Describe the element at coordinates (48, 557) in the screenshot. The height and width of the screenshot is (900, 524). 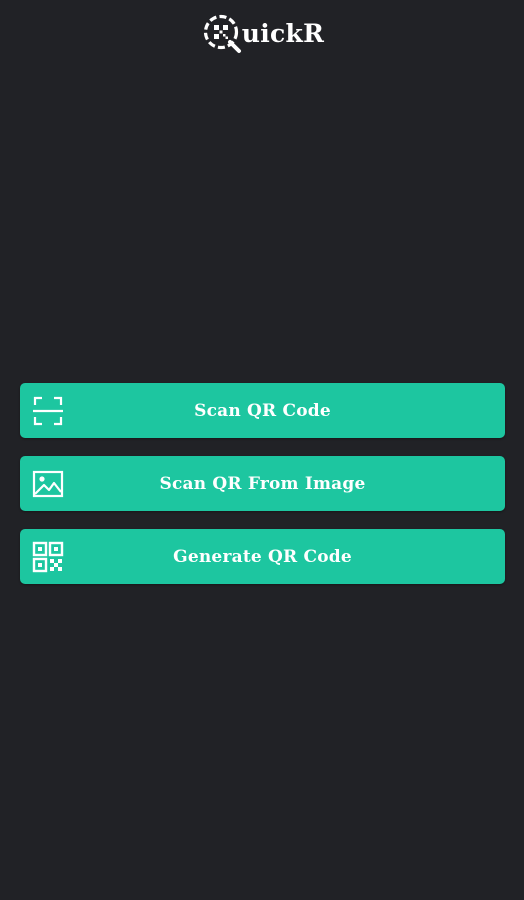
I see `qr-code-icon` at that location.